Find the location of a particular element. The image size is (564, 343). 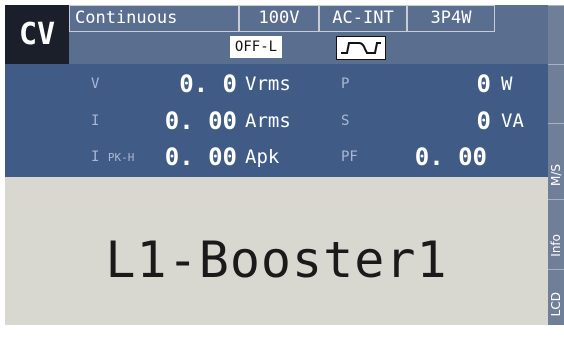

measurement-row-peak: I PK-H 0. 00 Apk PF 0. 00 is located at coordinates (276, 157).